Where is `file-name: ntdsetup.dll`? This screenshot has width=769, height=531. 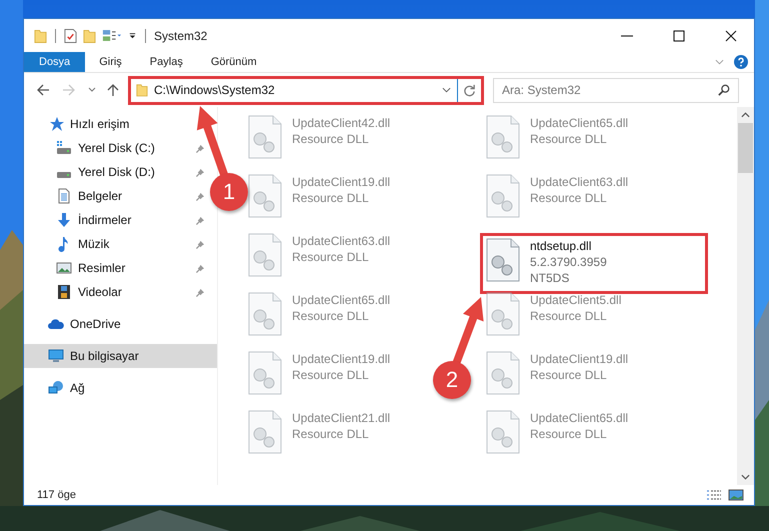 file-name: ntdsetup.dll is located at coordinates (561, 246).